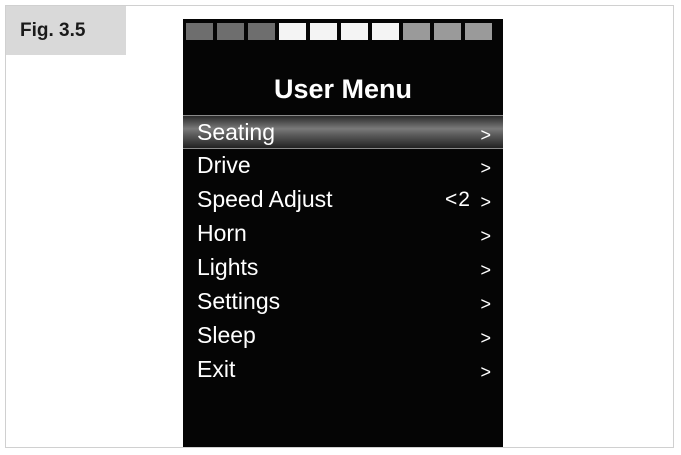 This screenshot has width=681, height=455. What do you see at coordinates (236, 132) in the screenshot?
I see `menu-item-label: Seating` at bounding box center [236, 132].